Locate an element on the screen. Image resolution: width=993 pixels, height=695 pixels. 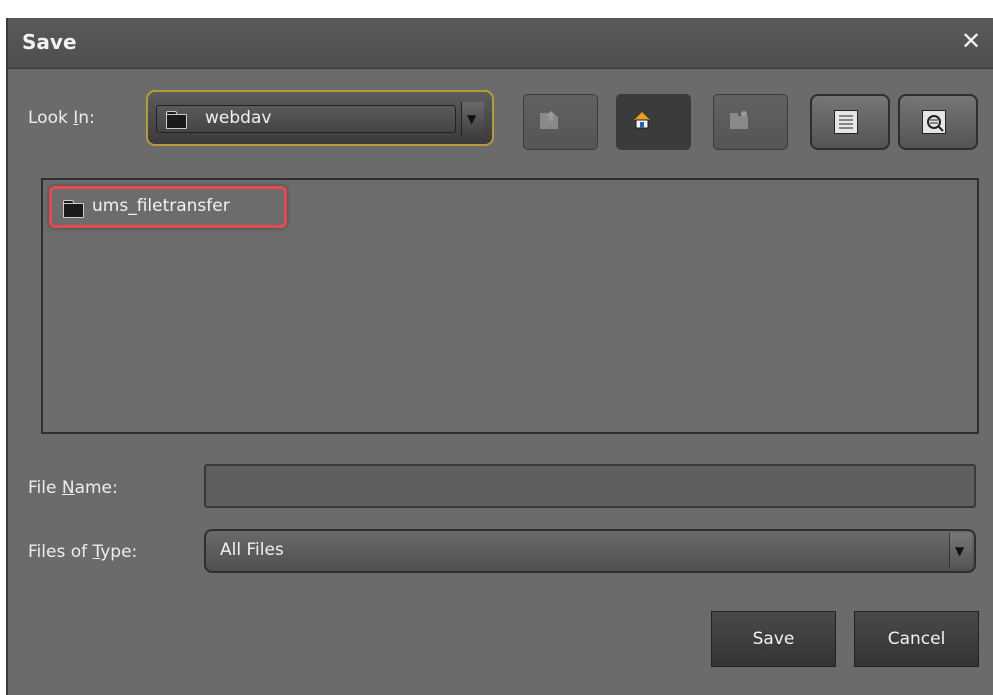
look-in-dropdown-button: ▼ is located at coordinates (472, 119).